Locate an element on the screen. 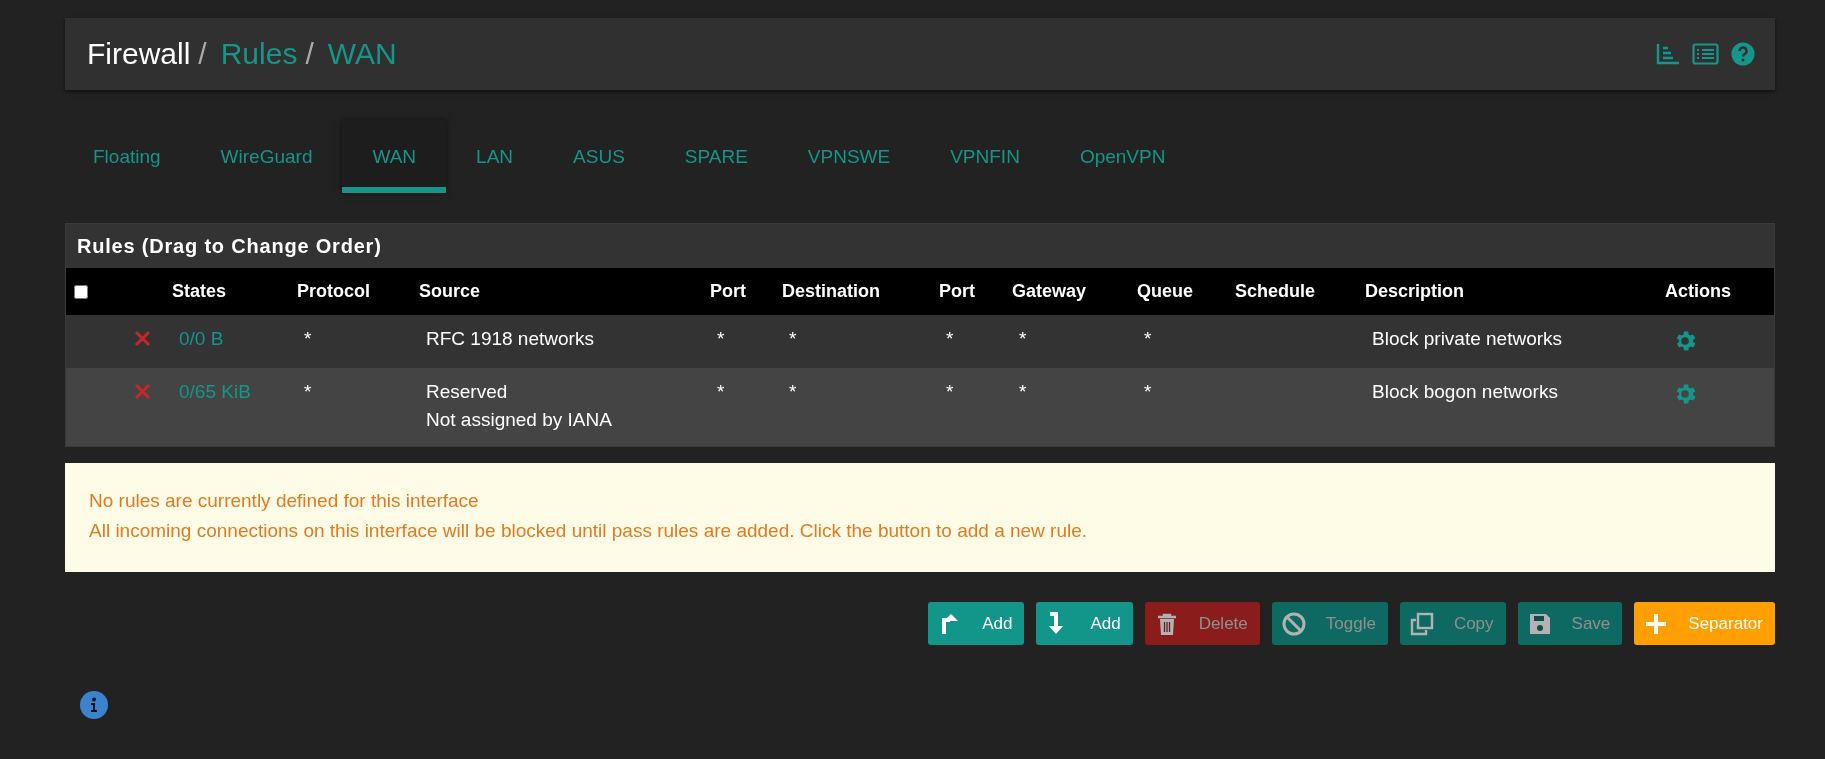 This screenshot has width=1825, height=759. column-header: Queue is located at coordinates (1180, 291).